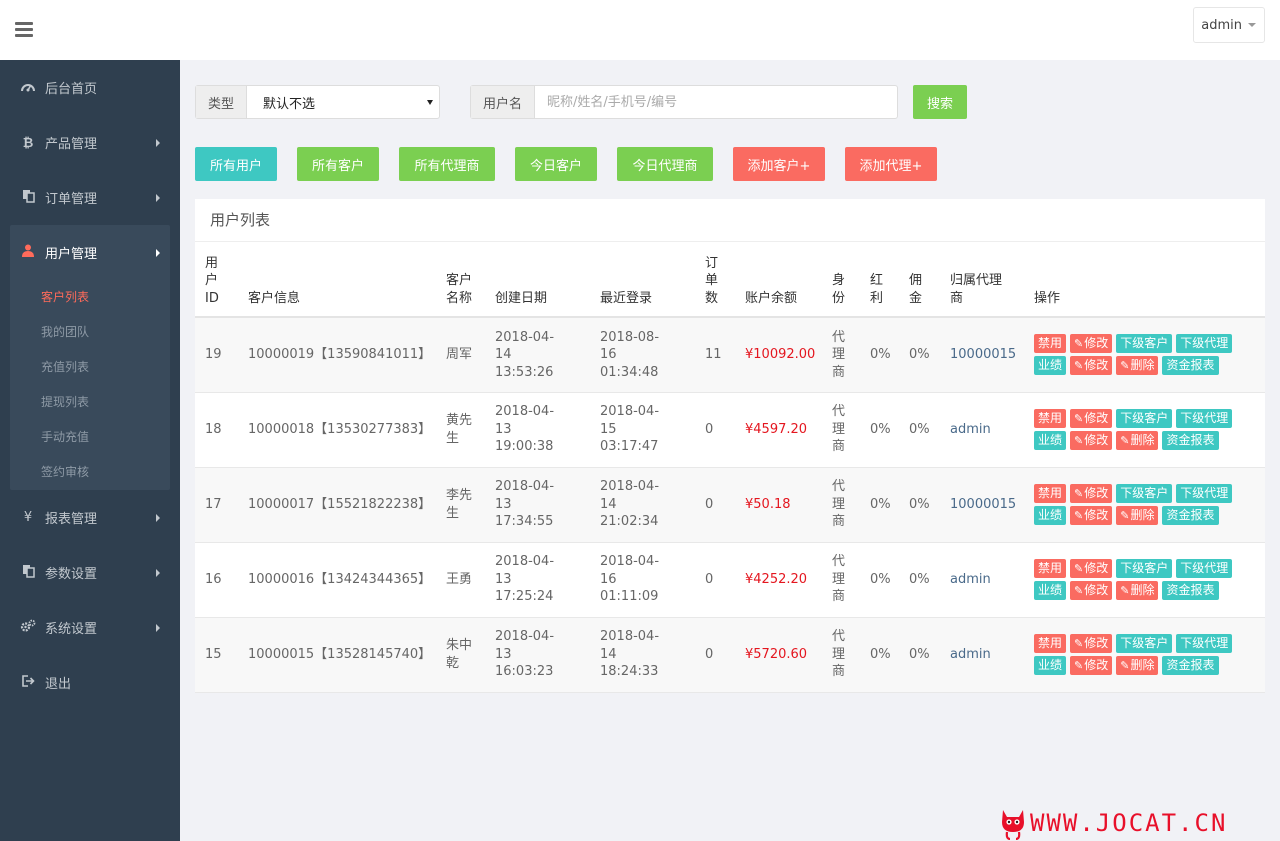  What do you see at coordinates (640, 30) in the screenshot?
I see `top-bar: admin` at bounding box center [640, 30].